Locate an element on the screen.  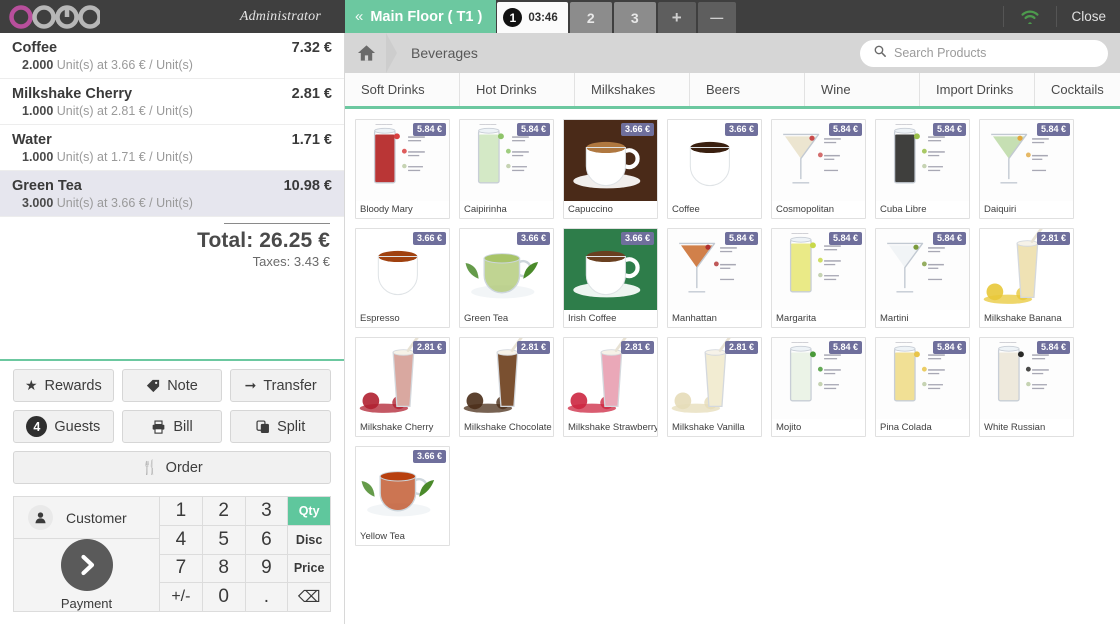
numpad-key-3: 3 is located at coordinates (266, 511).